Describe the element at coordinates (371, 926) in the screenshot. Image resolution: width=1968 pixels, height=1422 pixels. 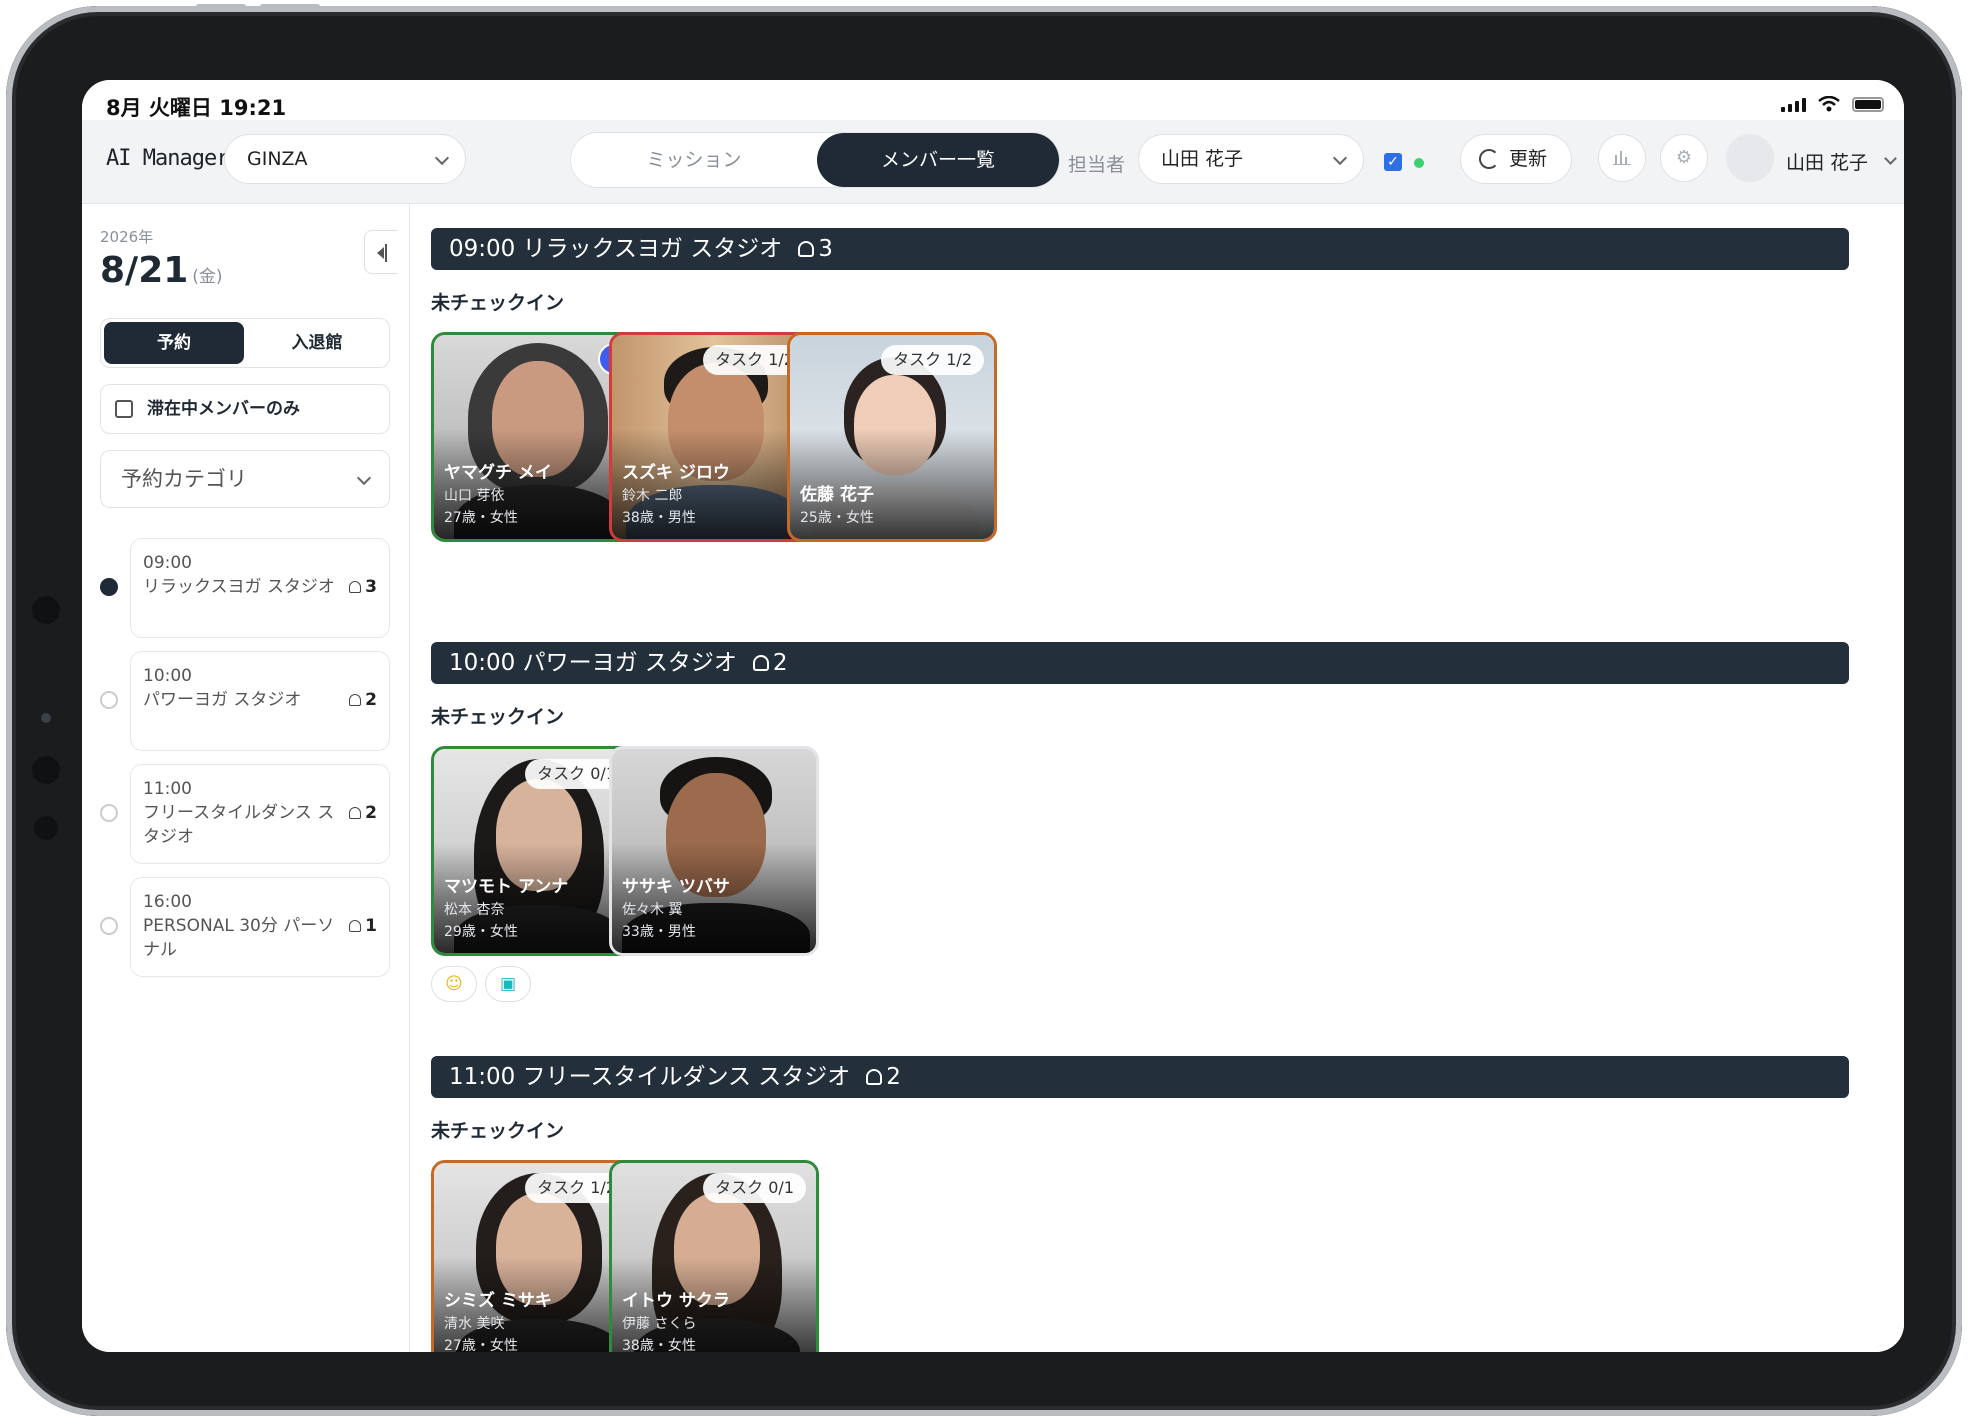
I see `schedule-count-value: 1` at that location.